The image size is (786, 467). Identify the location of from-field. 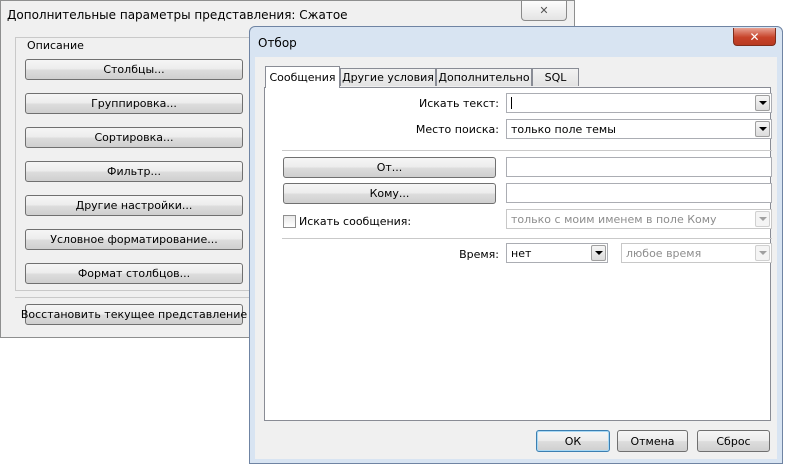
(639, 167).